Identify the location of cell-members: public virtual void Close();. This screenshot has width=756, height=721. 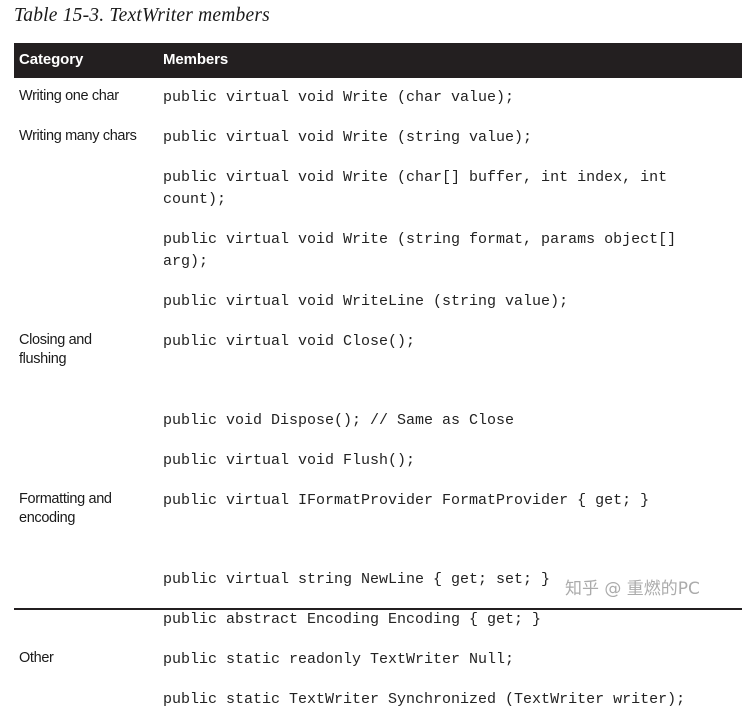
(452, 361).